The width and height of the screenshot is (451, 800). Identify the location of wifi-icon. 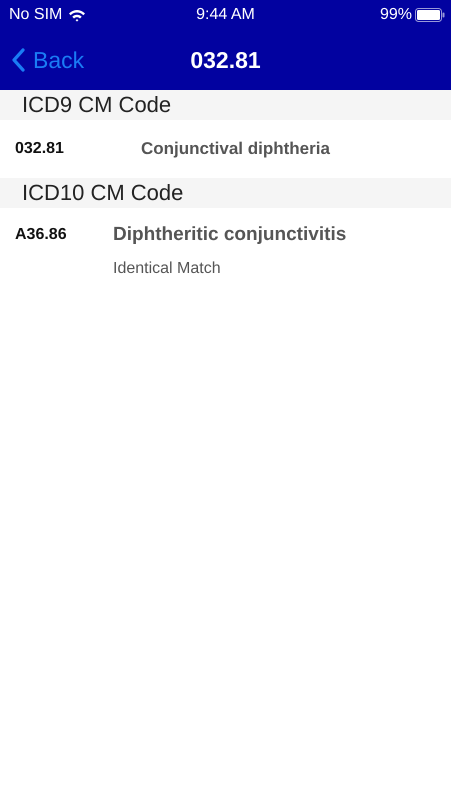
(77, 15).